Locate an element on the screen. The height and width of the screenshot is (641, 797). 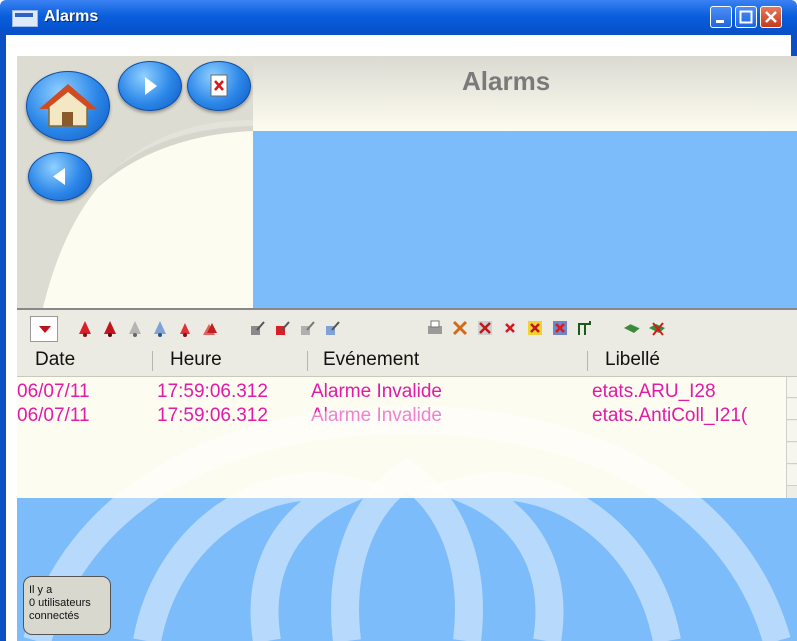
play-forward-icon is located at coordinates (151, 86).